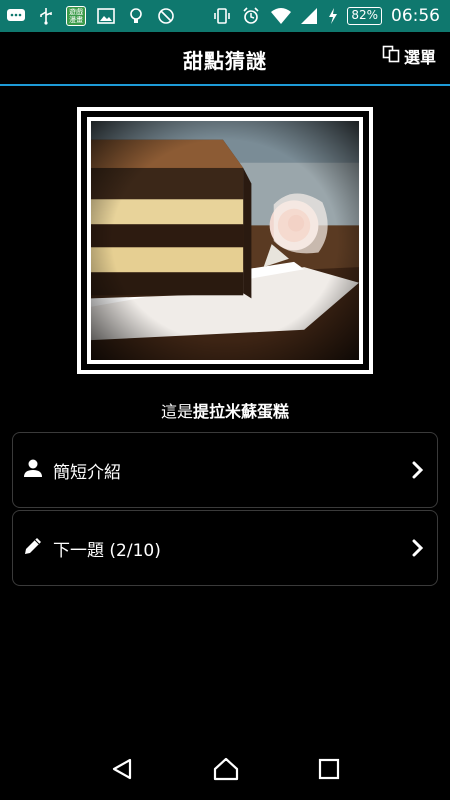  What do you see at coordinates (241, 411) in the screenshot?
I see `dessert-name: 提拉米蘇蛋糕` at bounding box center [241, 411].